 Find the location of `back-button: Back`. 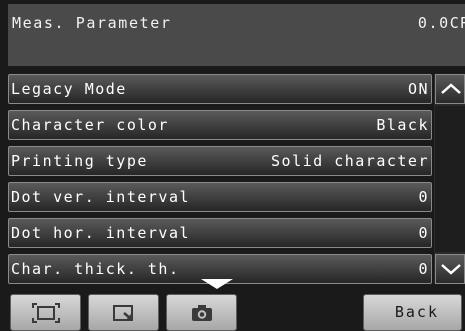

back-button: Back is located at coordinates (412, 312).